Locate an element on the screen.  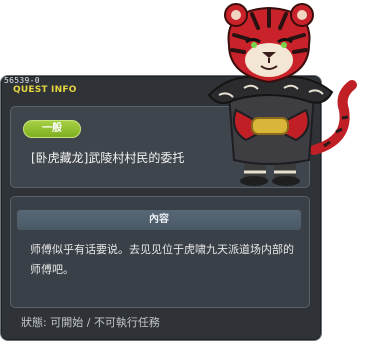
window-title: QUEST INFO is located at coordinates (45, 90).